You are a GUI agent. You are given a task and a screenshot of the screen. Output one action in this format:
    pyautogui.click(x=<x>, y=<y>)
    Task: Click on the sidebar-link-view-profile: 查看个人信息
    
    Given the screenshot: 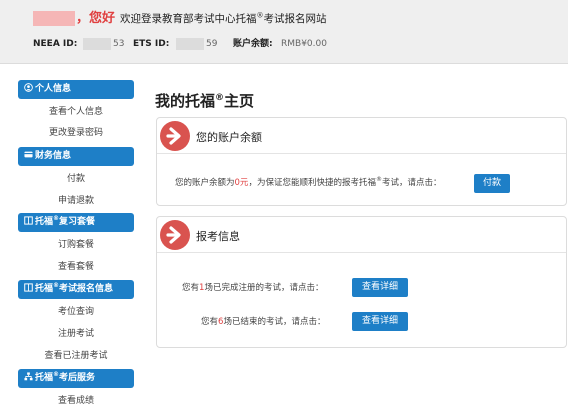 What is the action you would take?
    pyautogui.click(x=76, y=112)
    